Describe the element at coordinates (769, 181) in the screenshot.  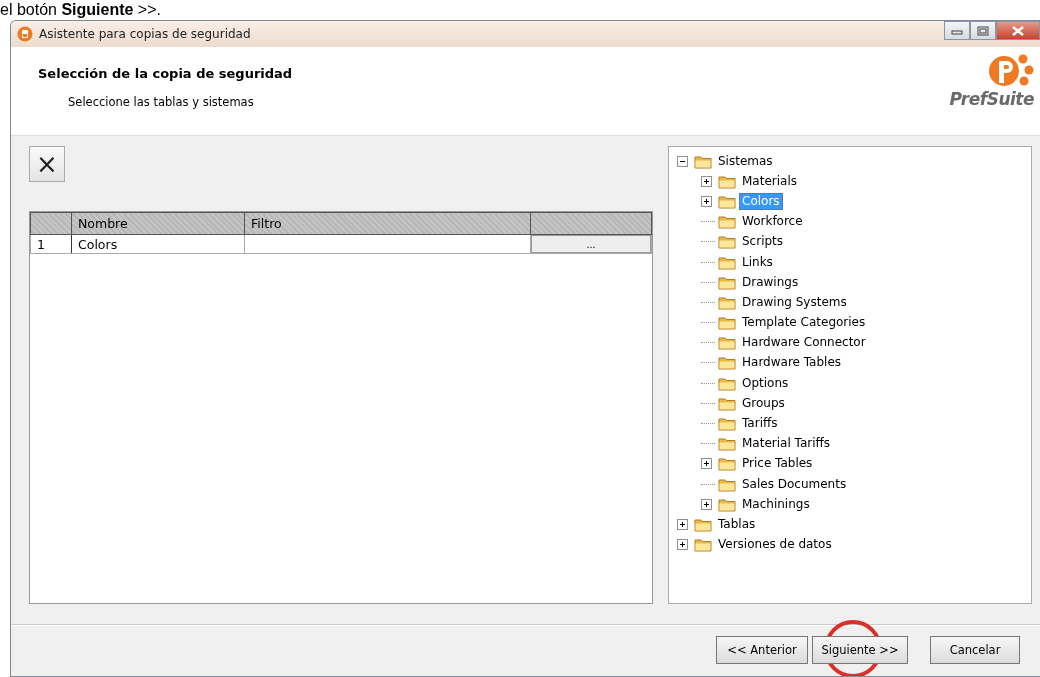
I see `tree-item: Materials` at that location.